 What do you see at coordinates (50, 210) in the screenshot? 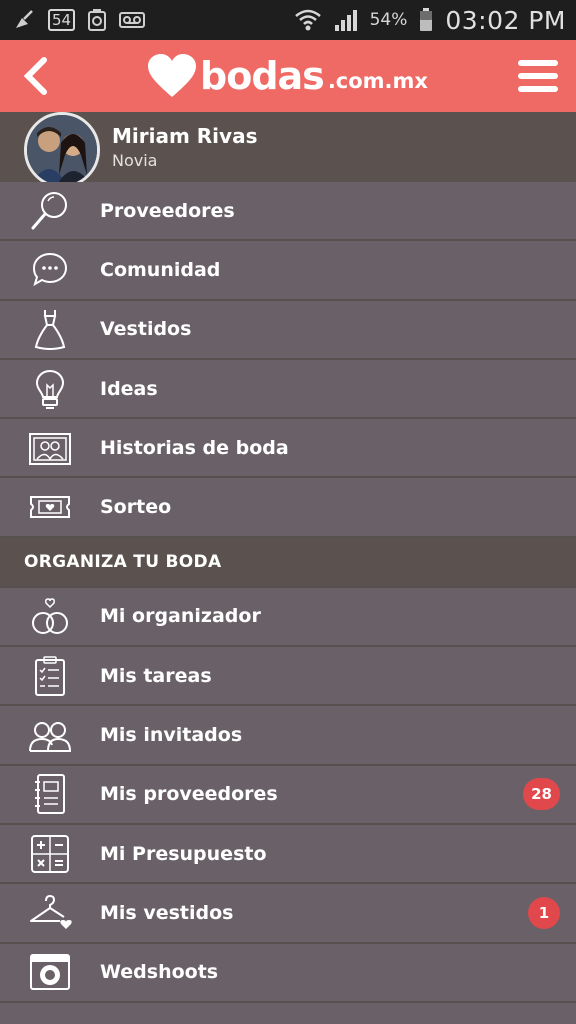
I see `search-icon` at bounding box center [50, 210].